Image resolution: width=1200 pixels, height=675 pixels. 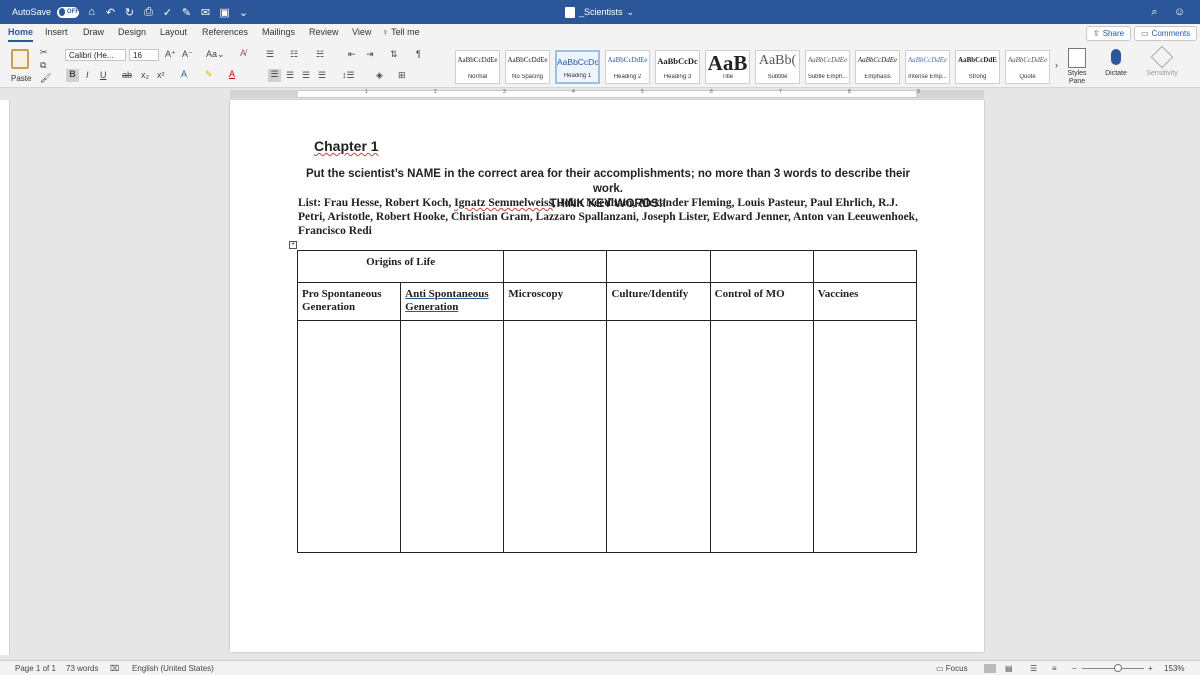 What do you see at coordinates (72, 75) in the screenshot?
I see `bold-icon: B` at bounding box center [72, 75].